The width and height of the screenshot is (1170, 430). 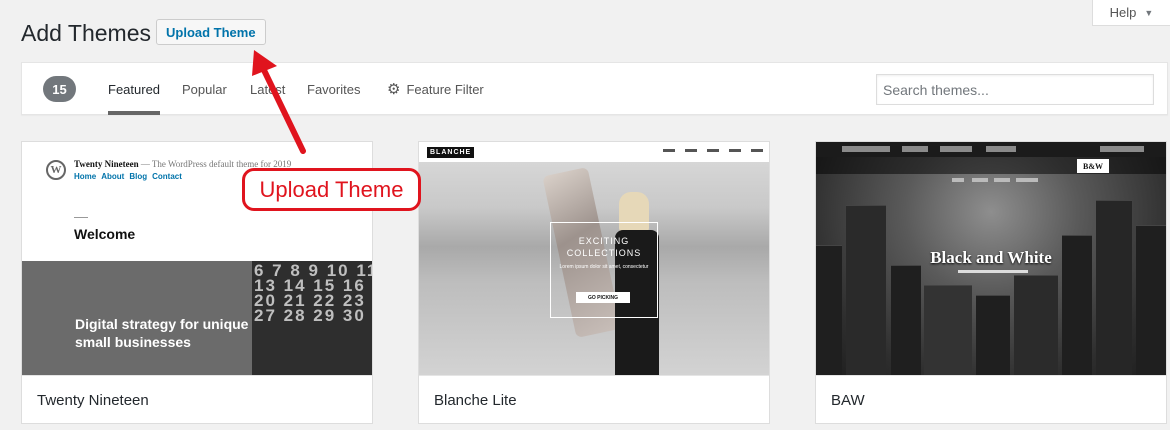 What do you see at coordinates (59, 89) in the screenshot?
I see `theme-count-badge: 15` at bounding box center [59, 89].